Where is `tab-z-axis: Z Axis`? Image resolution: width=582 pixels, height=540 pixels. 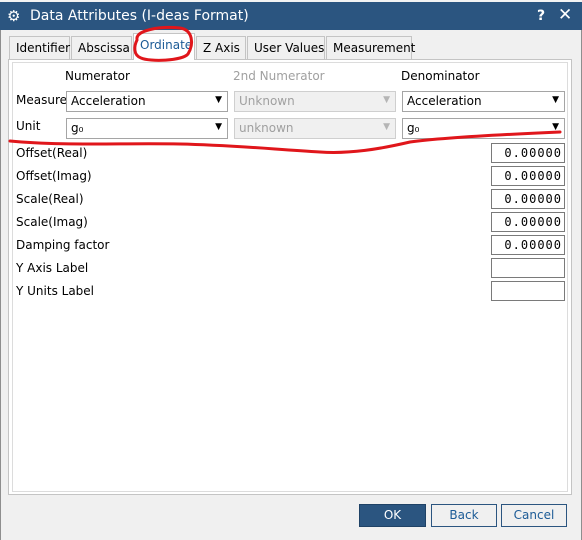
tab-z-axis: Z Axis is located at coordinates (221, 47).